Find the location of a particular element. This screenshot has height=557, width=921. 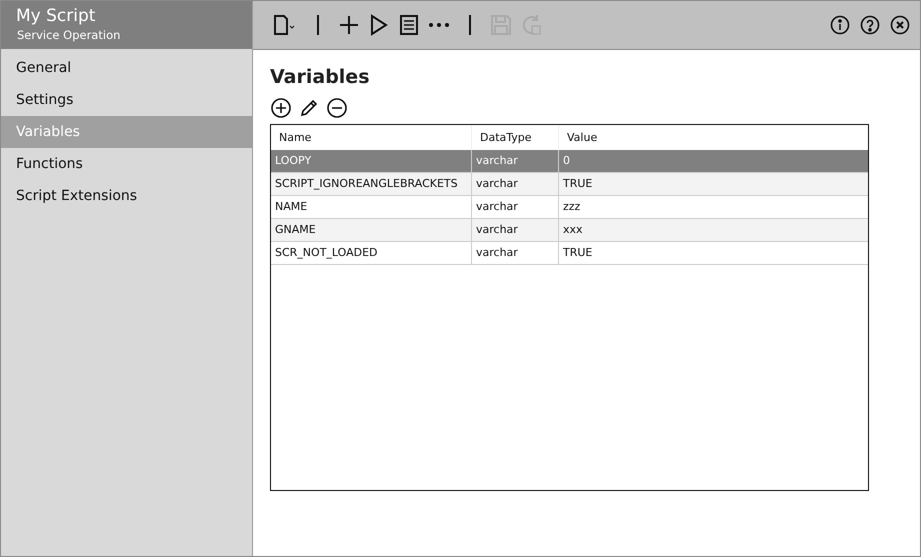

table-row: SCRIPT_IGNOREANGLEBRACKETS varchar TRUE is located at coordinates (569, 184).